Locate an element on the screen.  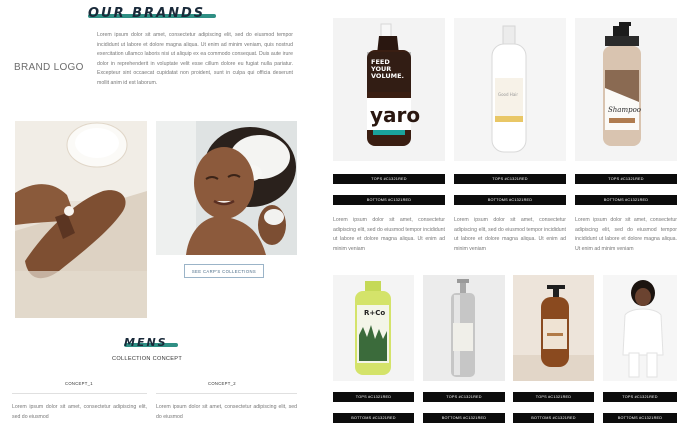
rco-bottle-image: R+Co is located at coordinates (373, 328).